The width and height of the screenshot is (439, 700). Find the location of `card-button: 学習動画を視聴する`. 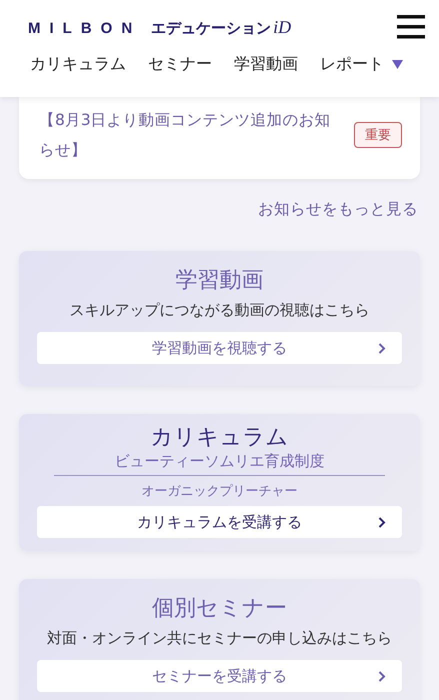

card-button: 学習動画を視聴する is located at coordinates (219, 348).